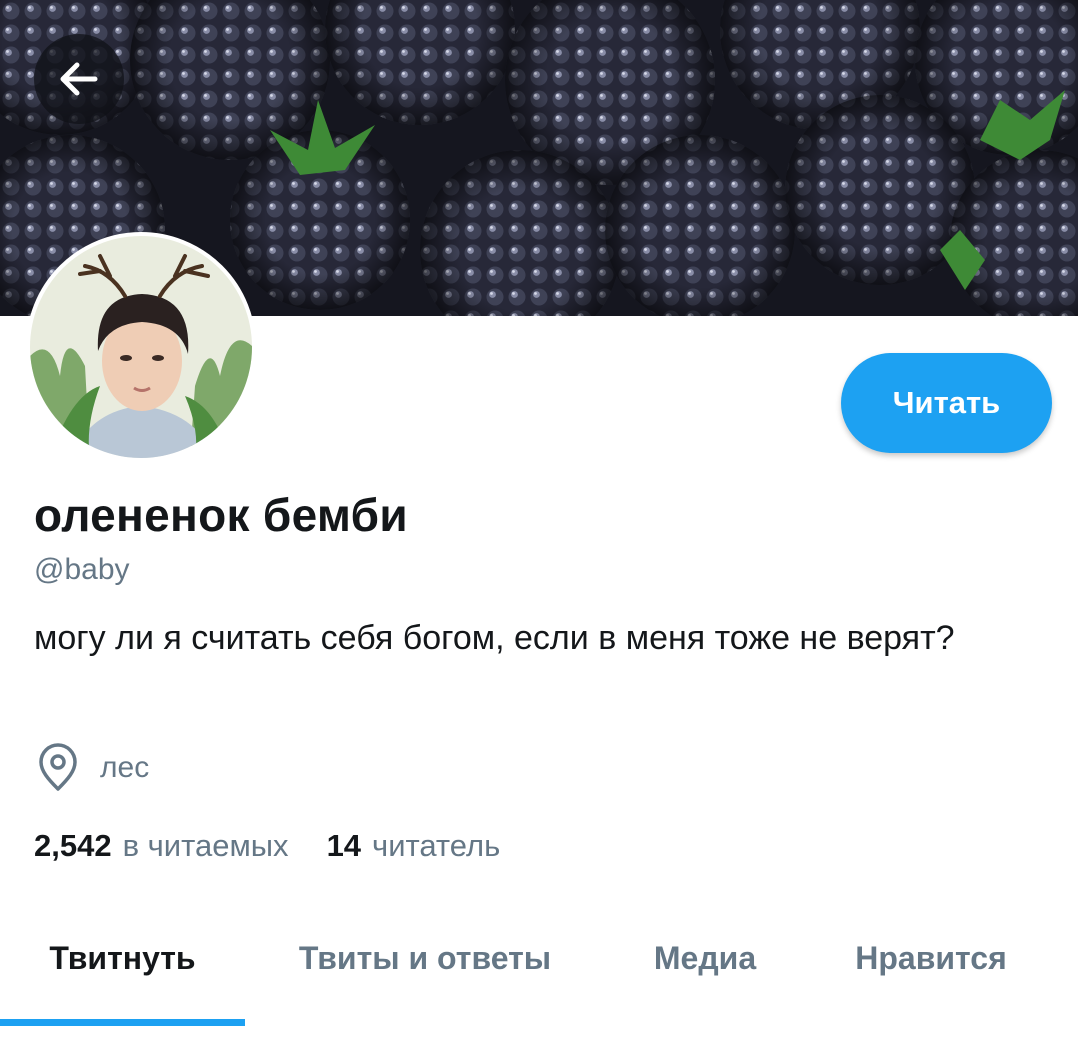 The width and height of the screenshot is (1078, 1048). Describe the element at coordinates (705, 958) in the screenshot. I see `tab-media: Медиа` at that location.